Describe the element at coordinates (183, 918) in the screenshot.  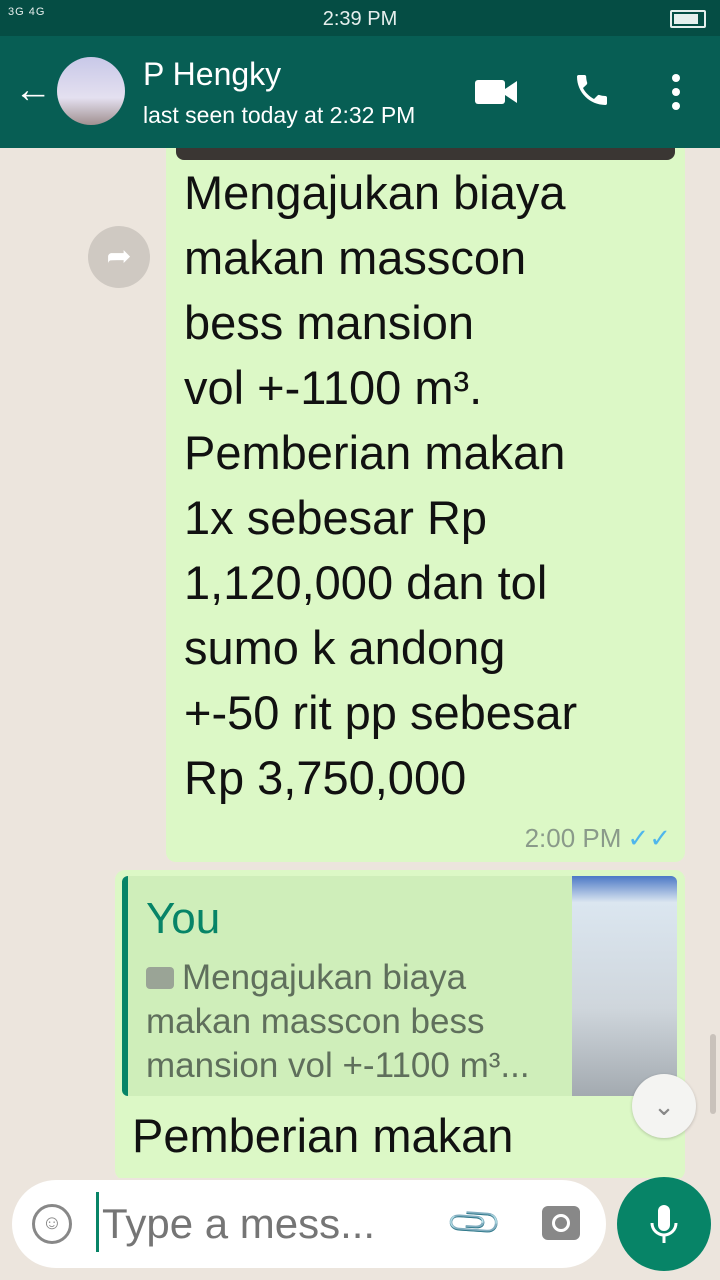
I see `quote-author: You` at that location.